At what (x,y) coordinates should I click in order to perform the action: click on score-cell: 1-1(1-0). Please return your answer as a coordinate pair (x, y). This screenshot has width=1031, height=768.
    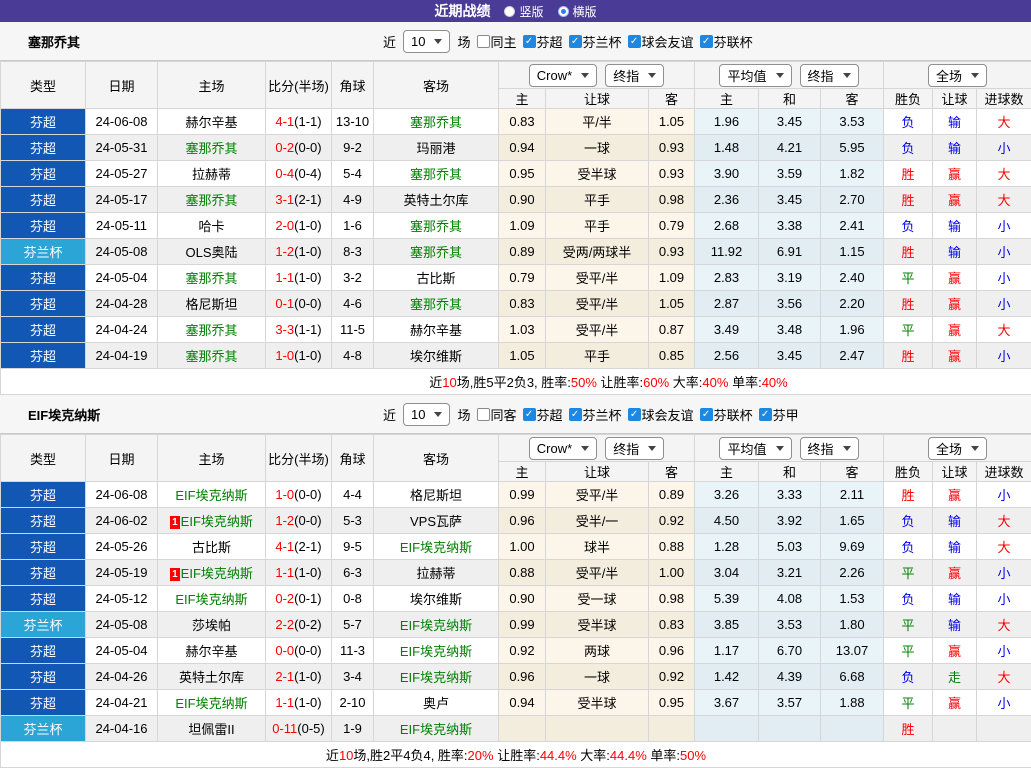
    Looking at the image, I should click on (299, 703).